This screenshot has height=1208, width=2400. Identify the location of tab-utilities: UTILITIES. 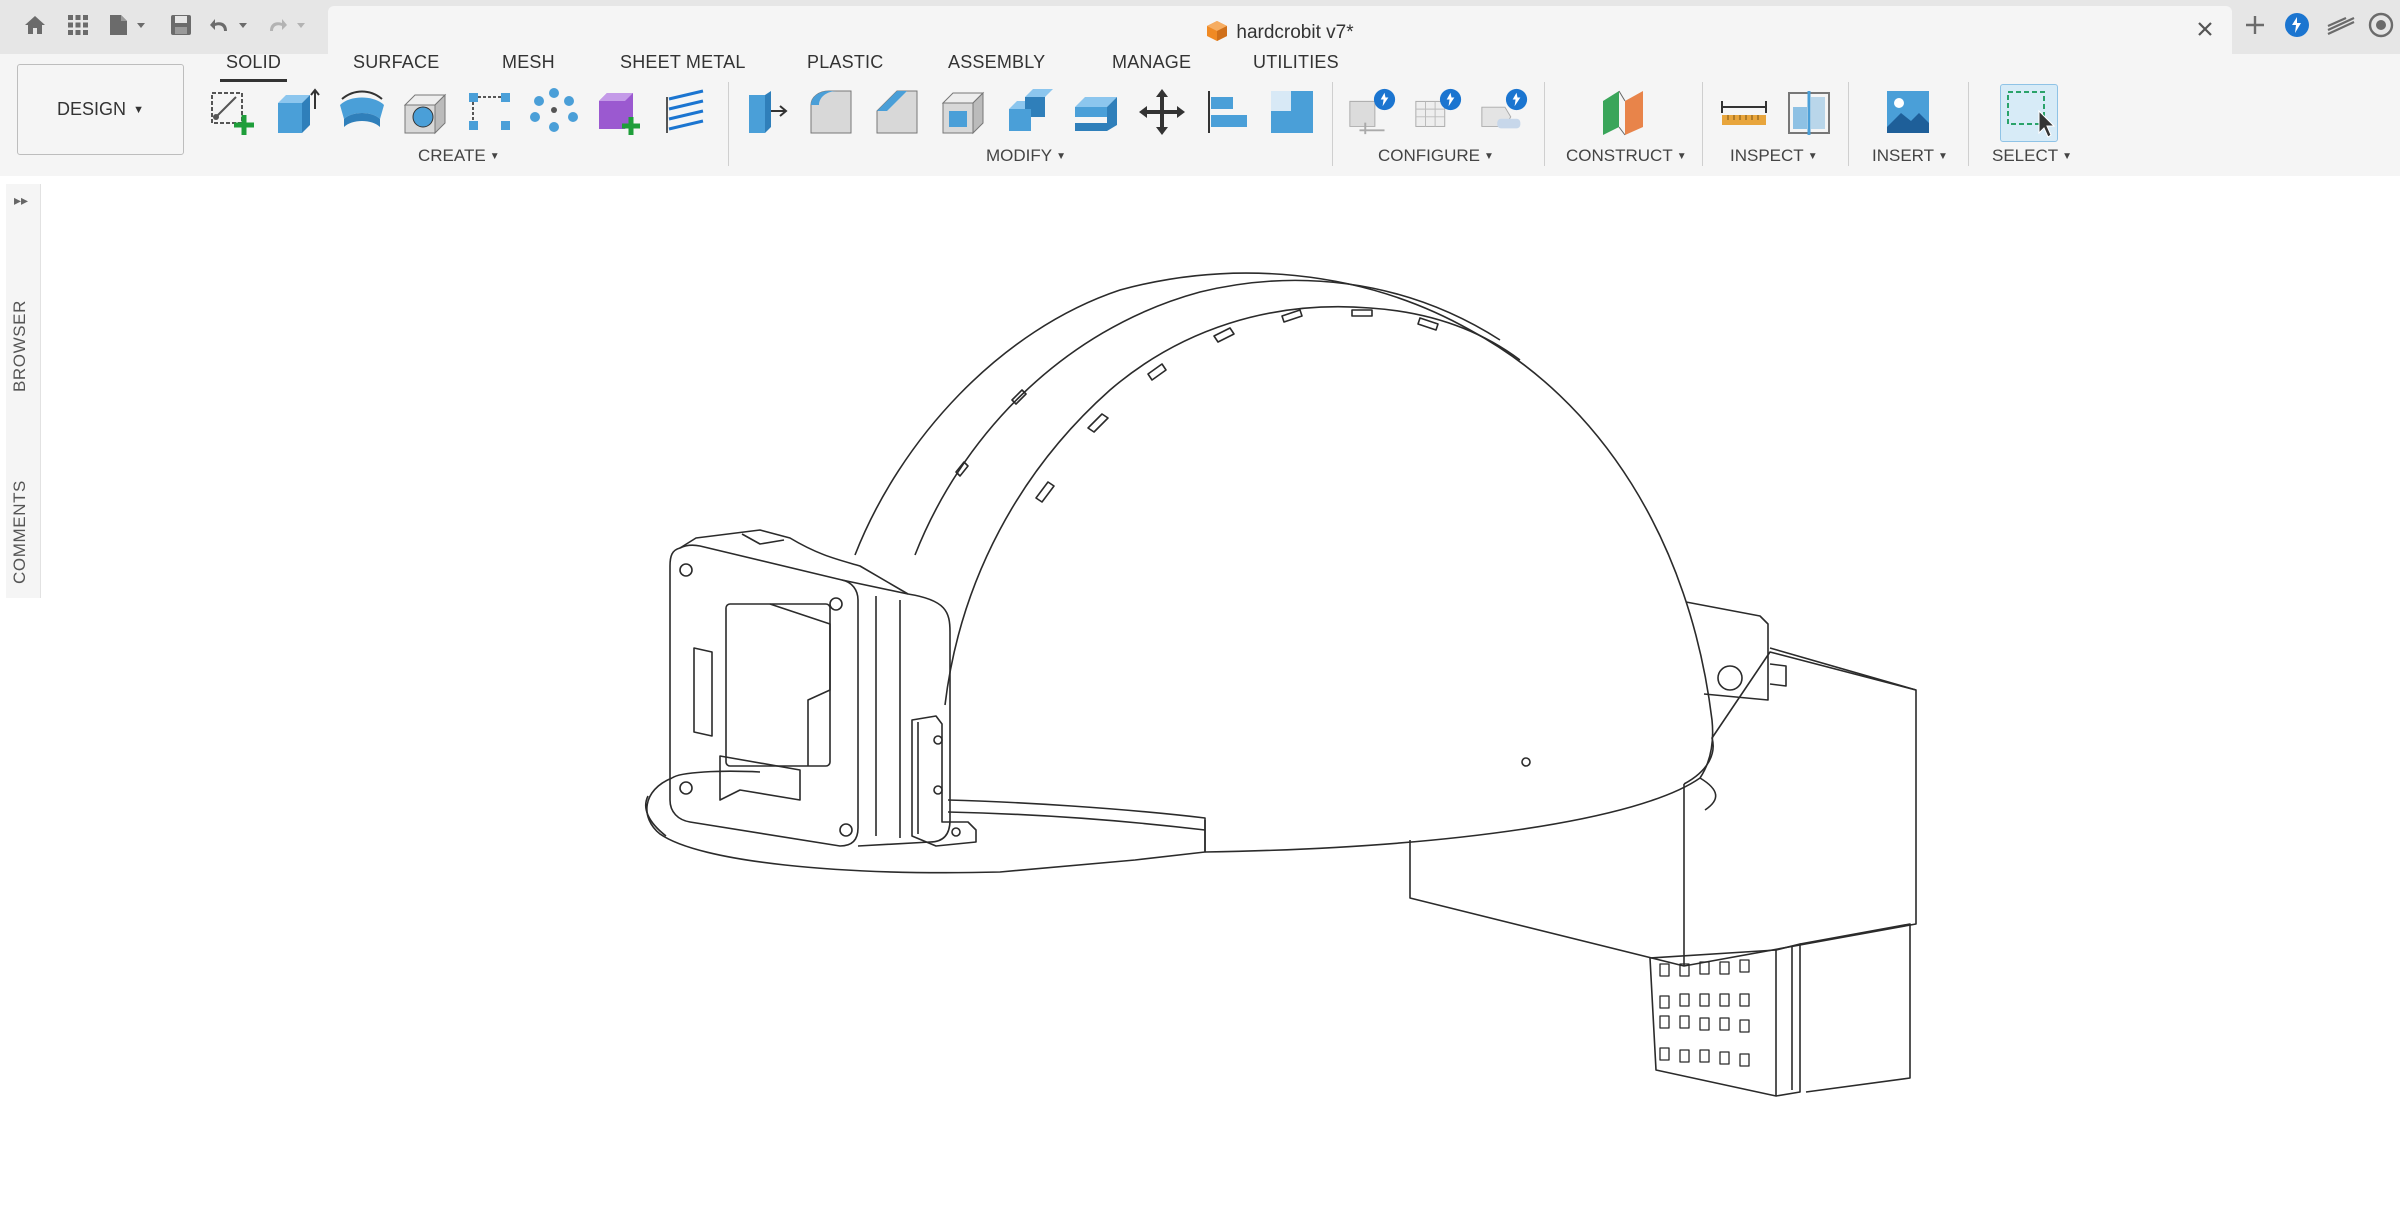
(1296, 62).